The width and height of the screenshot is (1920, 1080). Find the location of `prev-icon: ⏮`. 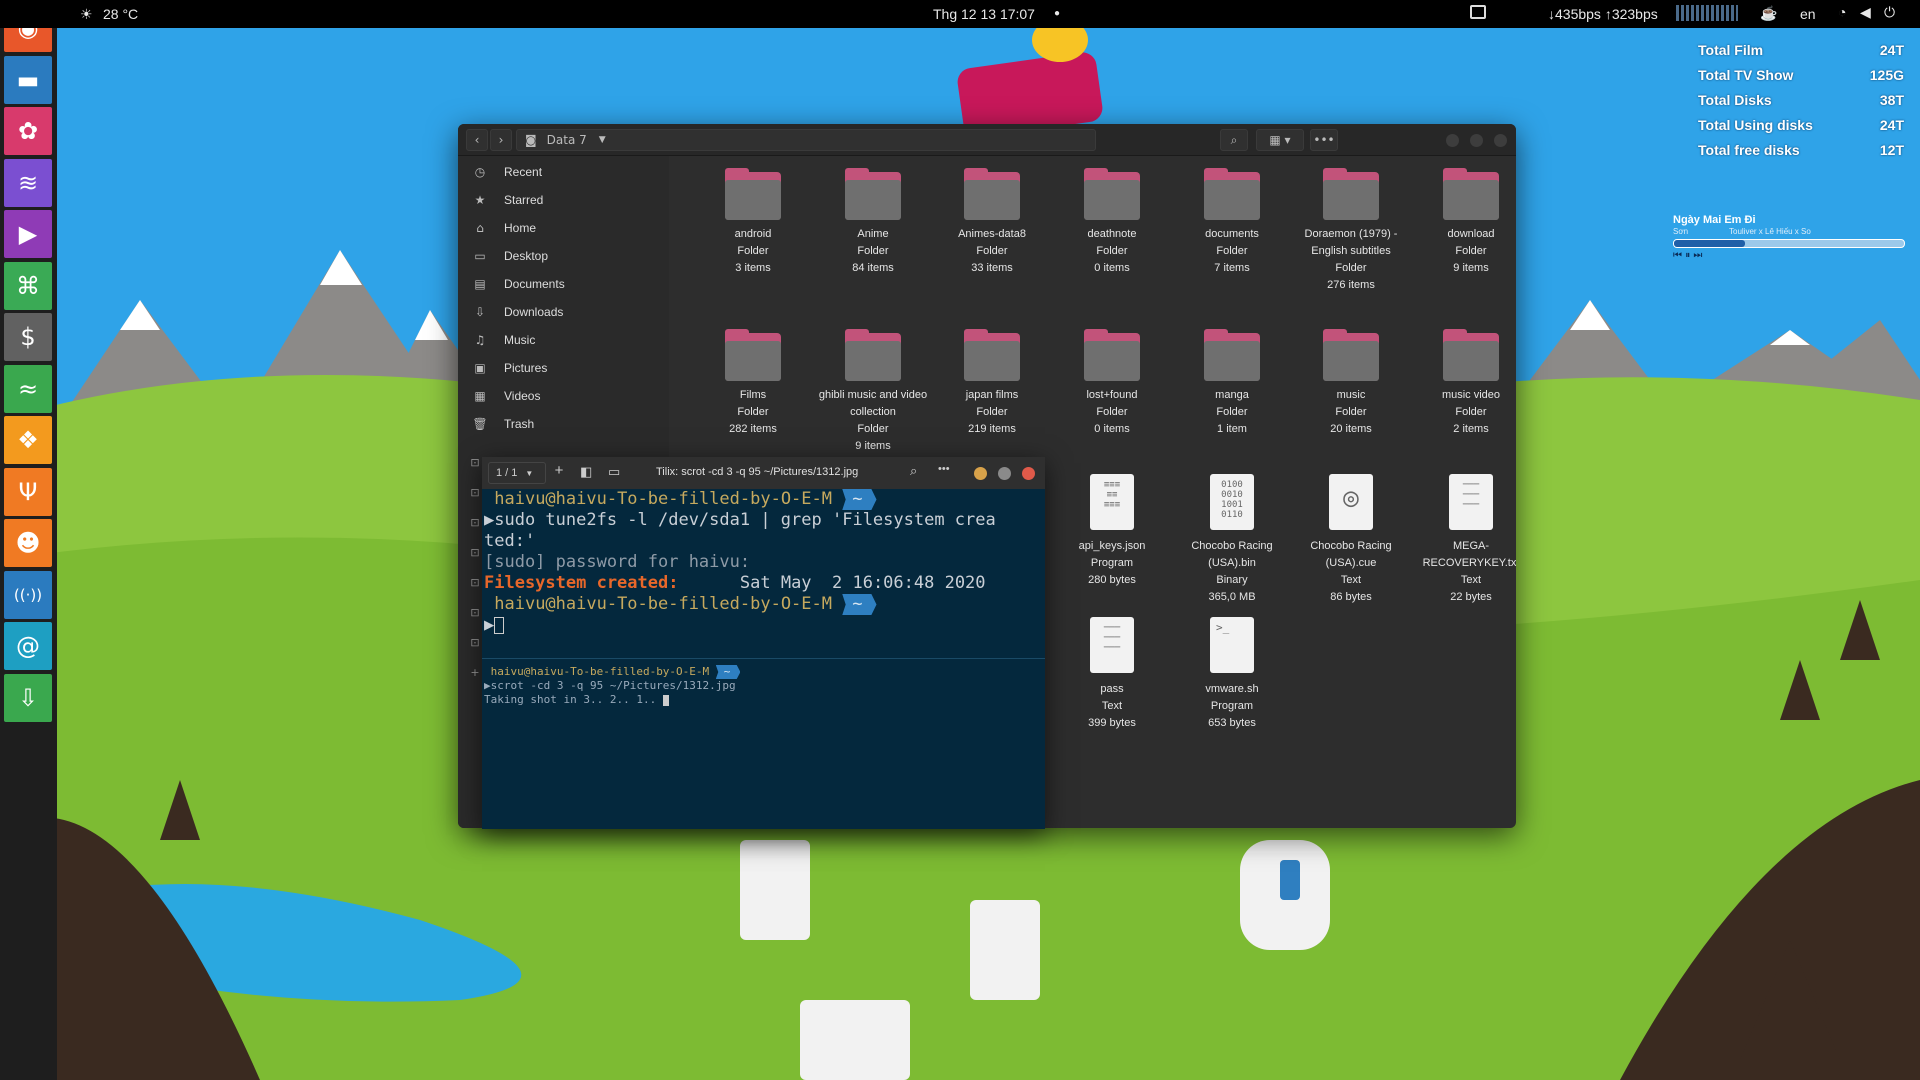

prev-icon: ⏮ is located at coordinates (1677, 255).